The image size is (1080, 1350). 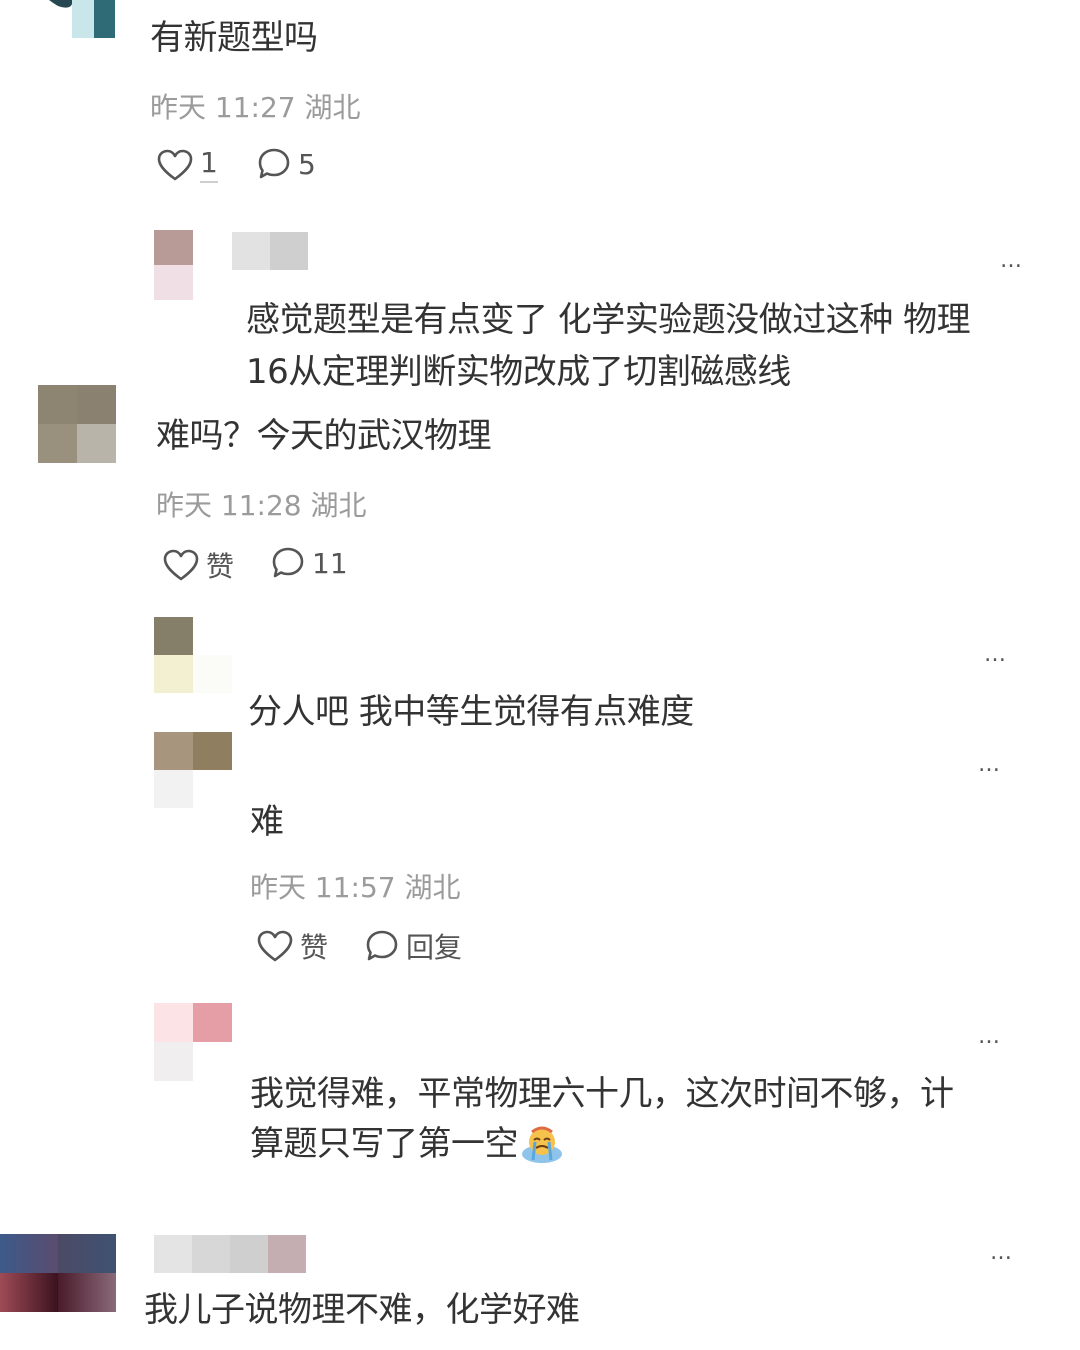 I want to click on comment-text: 难, so click(x=267, y=822).